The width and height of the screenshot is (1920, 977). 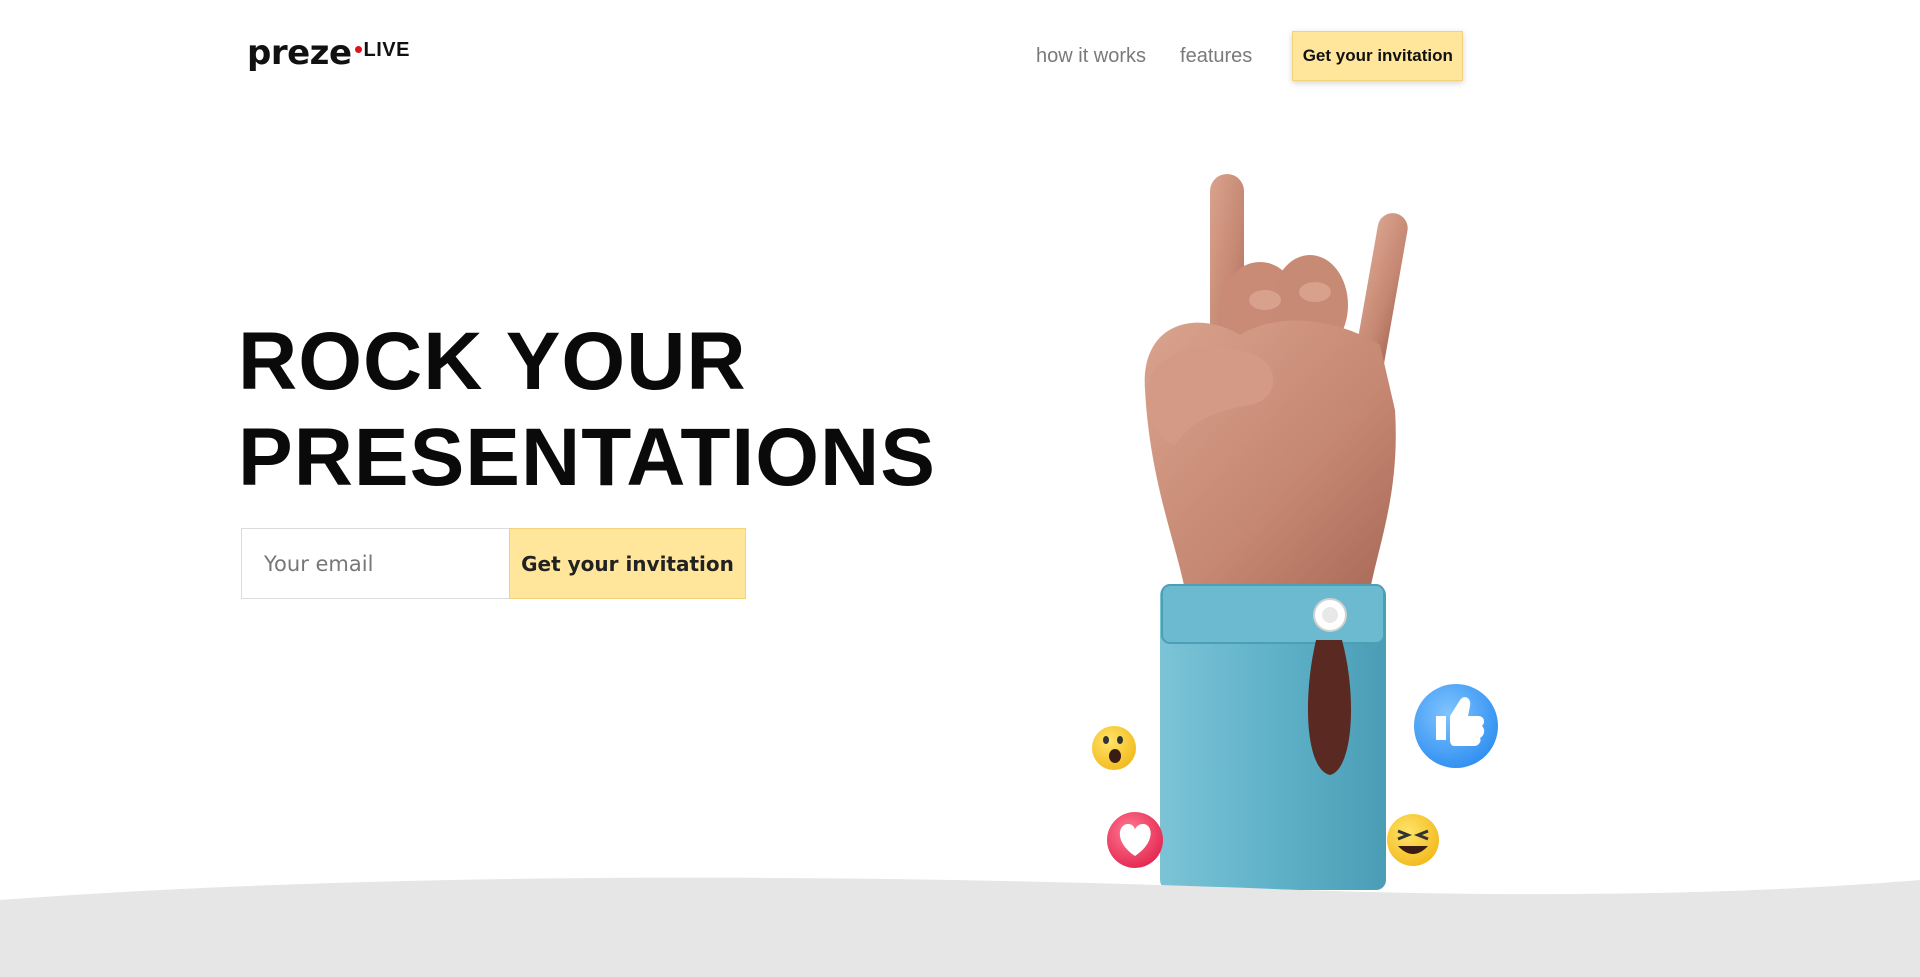 I want to click on nav-link-how-it-works: how it works, so click(x=1091, y=56).